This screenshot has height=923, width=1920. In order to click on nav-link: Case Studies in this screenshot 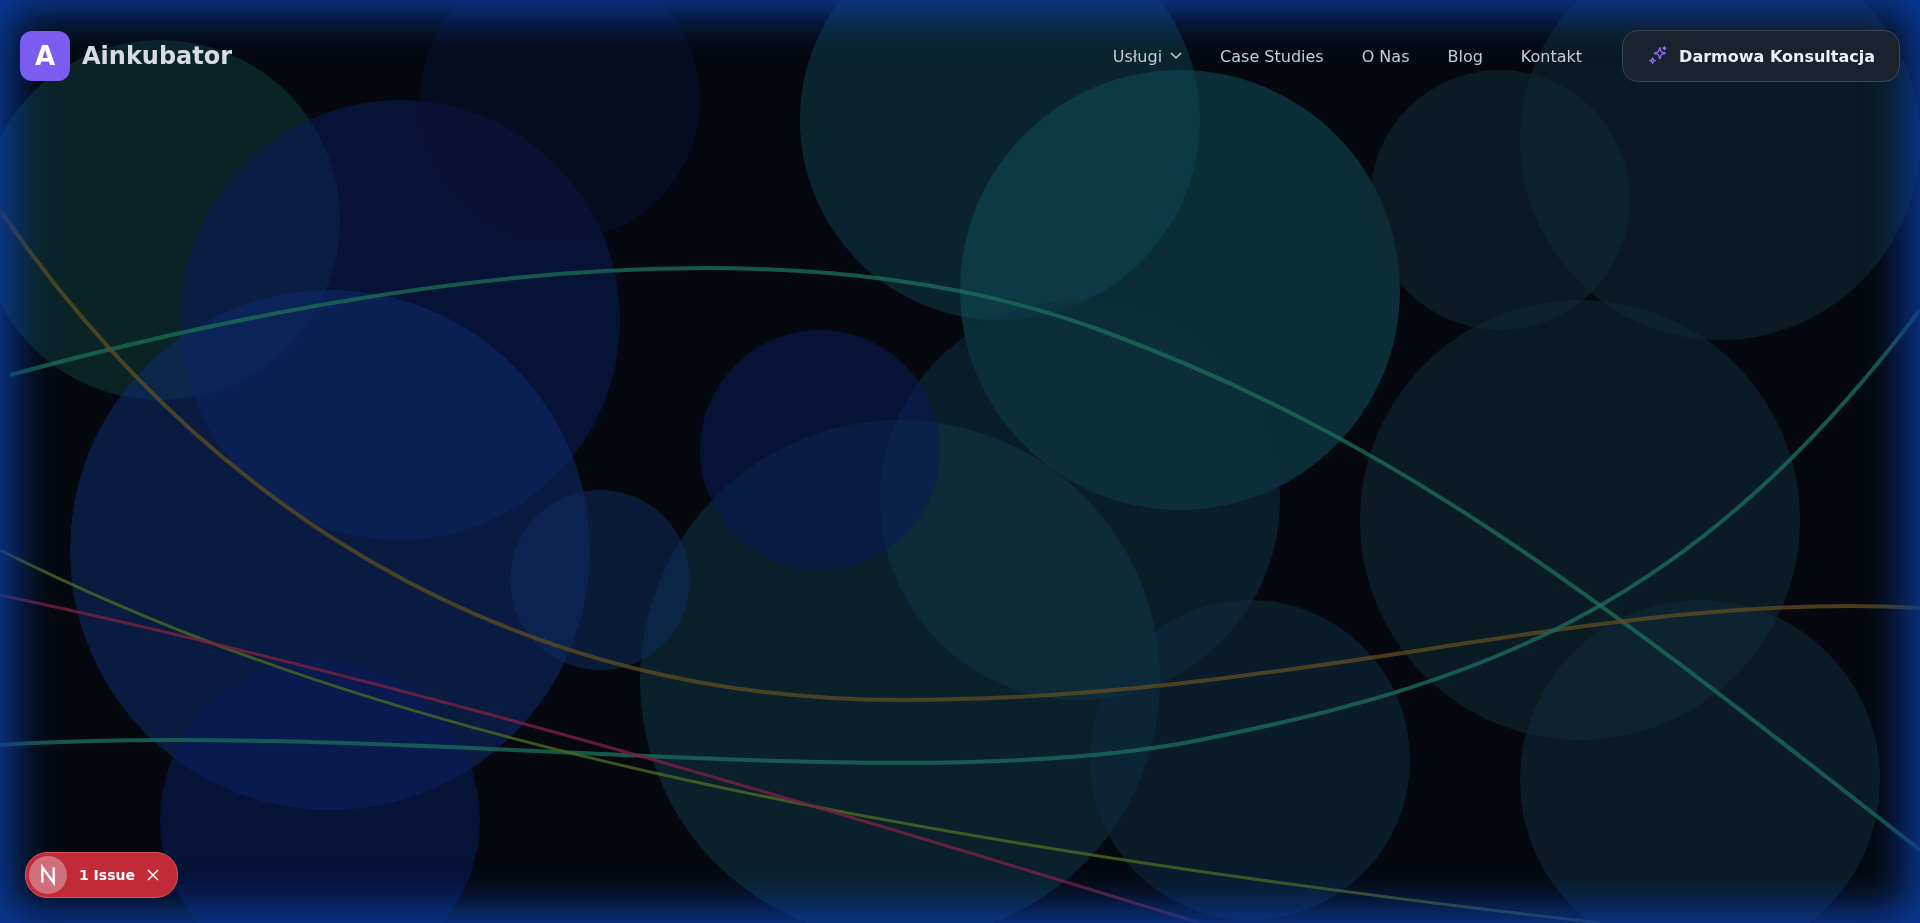, I will do `click(1272, 56)`.